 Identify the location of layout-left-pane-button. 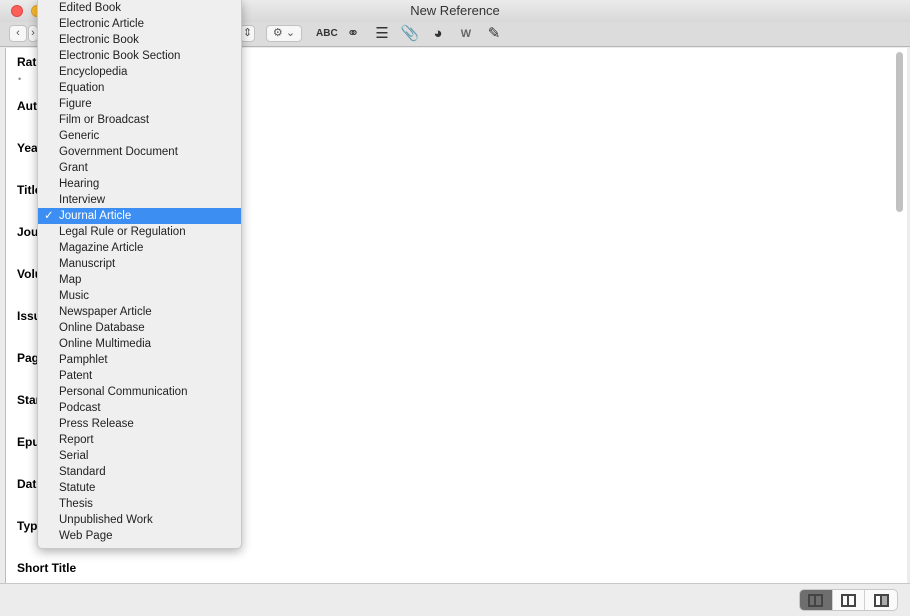
(816, 600).